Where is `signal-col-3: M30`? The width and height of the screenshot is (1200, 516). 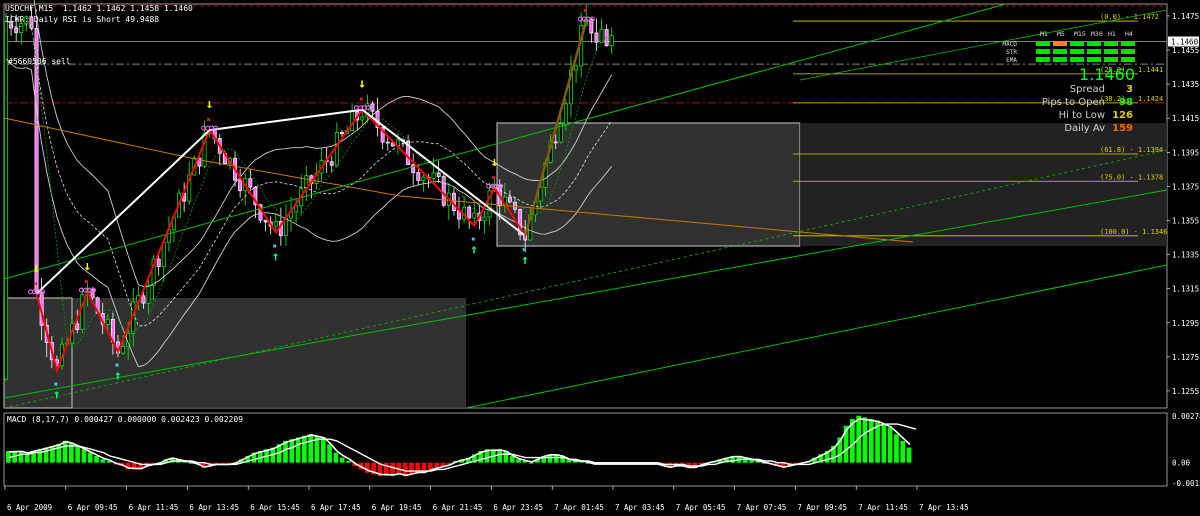 signal-col-3: M30 is located at coordinates (1097, 34).